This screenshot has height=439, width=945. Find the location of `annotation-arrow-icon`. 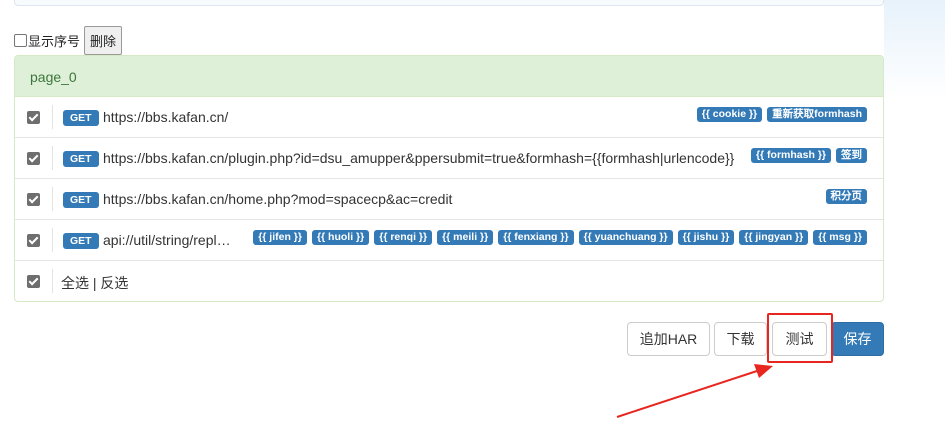

annotation-arrow-icon is located at coordinates (694, 391).